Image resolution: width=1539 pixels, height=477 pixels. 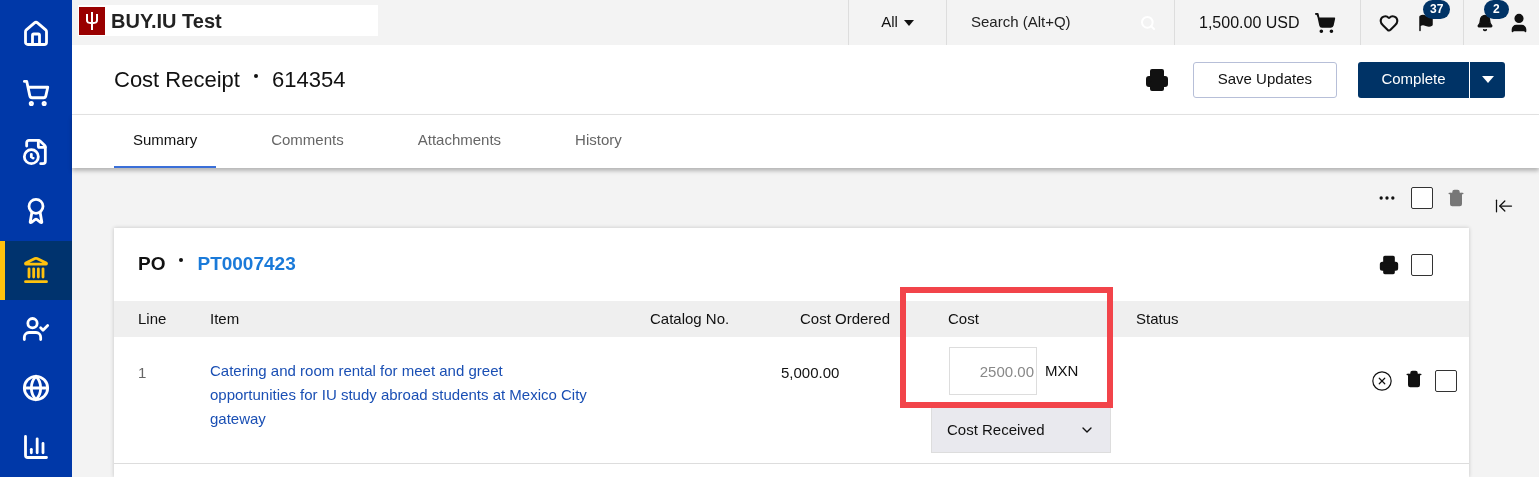 What do you see at coordinates (400, 395) in the screenshot?
I see `item-link: Catering and room rental for meet and greet opportunities for IU study abroad students at Mexico City gateway` at bounding box center [400, 395].